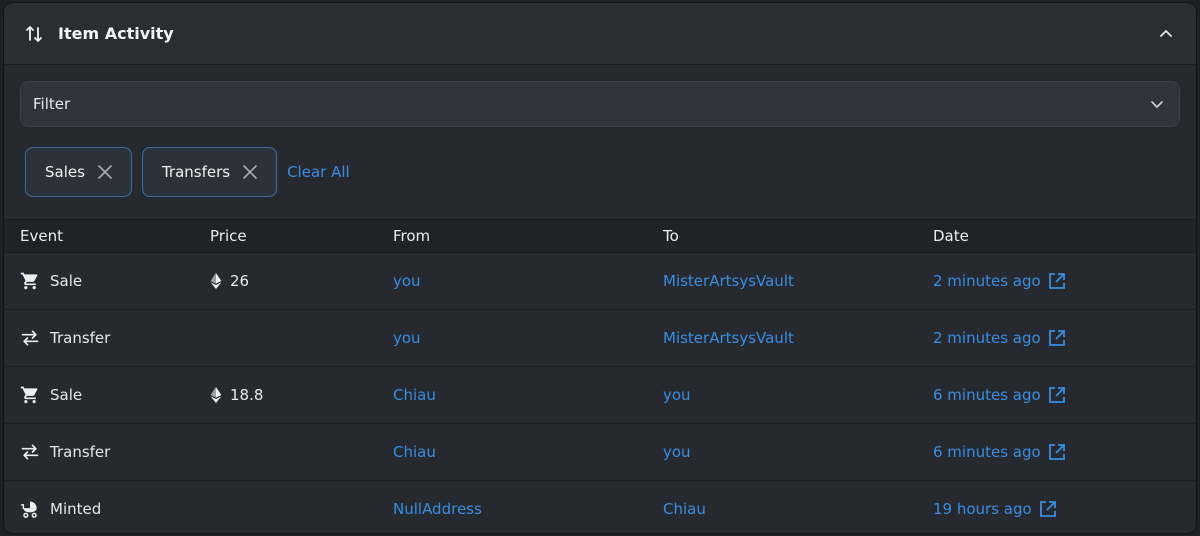  What do you see at coordinates (951, 236) in the screenshot?
I see `col-date: Date` at bounding box center [951, 236].